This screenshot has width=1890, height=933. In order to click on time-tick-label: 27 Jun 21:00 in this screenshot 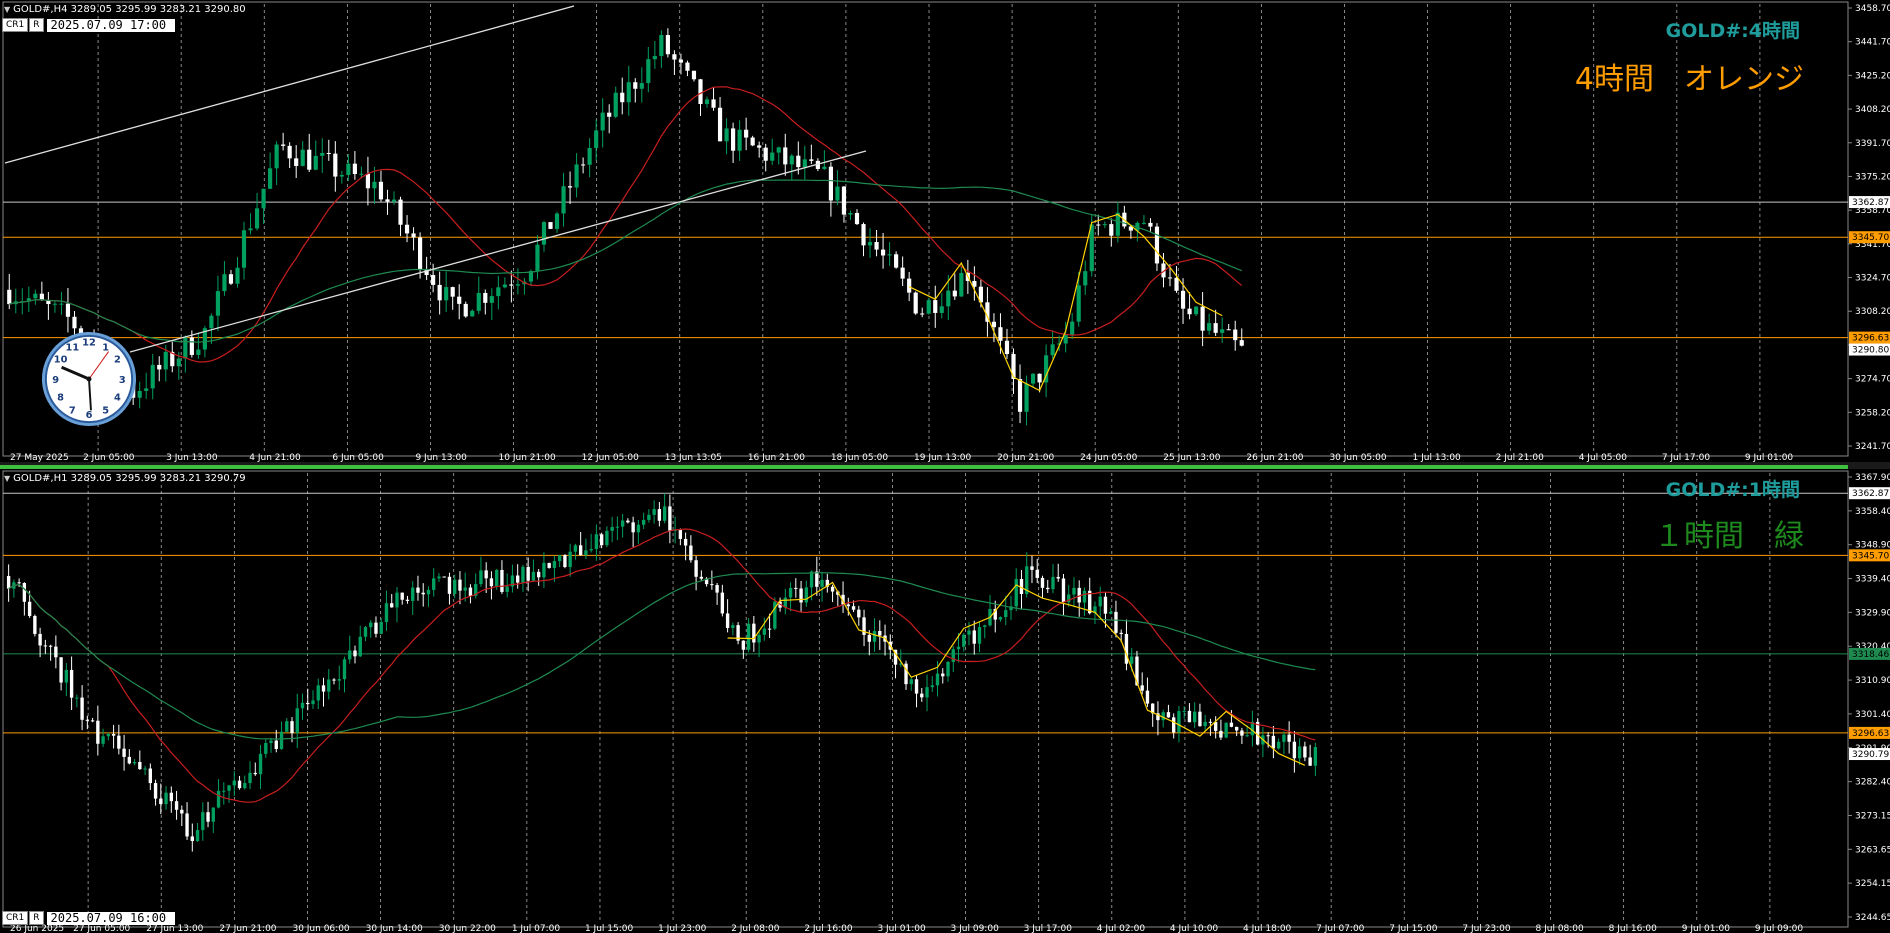, I will do `click(247, 928)`.